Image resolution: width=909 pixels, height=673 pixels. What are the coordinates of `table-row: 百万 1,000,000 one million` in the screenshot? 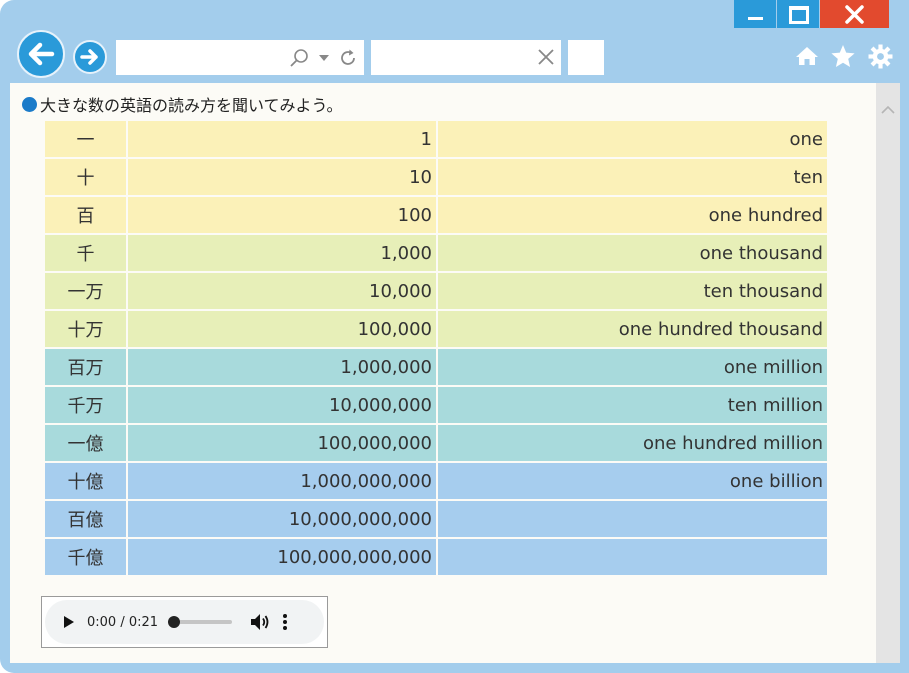 It's located at (436, 367).